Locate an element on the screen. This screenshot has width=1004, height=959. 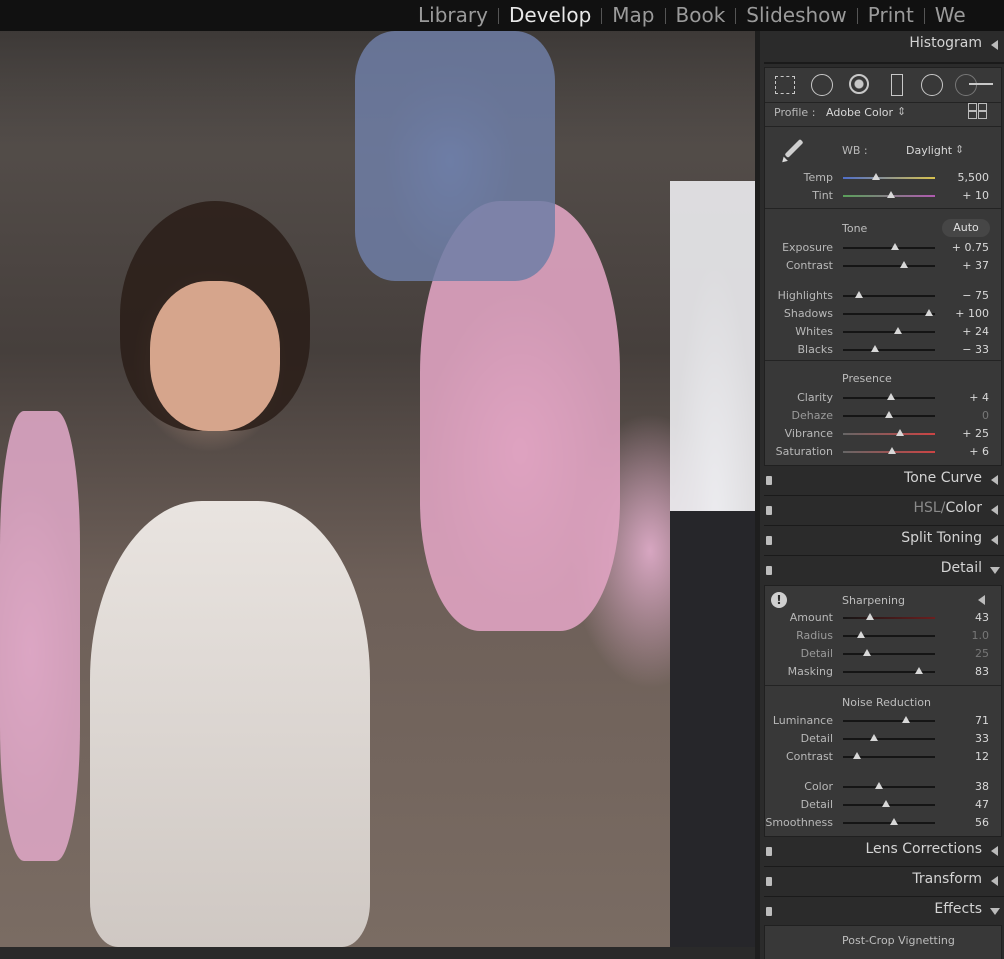
histogram-panel-header: Histogram is located at coordinates (884, 45).